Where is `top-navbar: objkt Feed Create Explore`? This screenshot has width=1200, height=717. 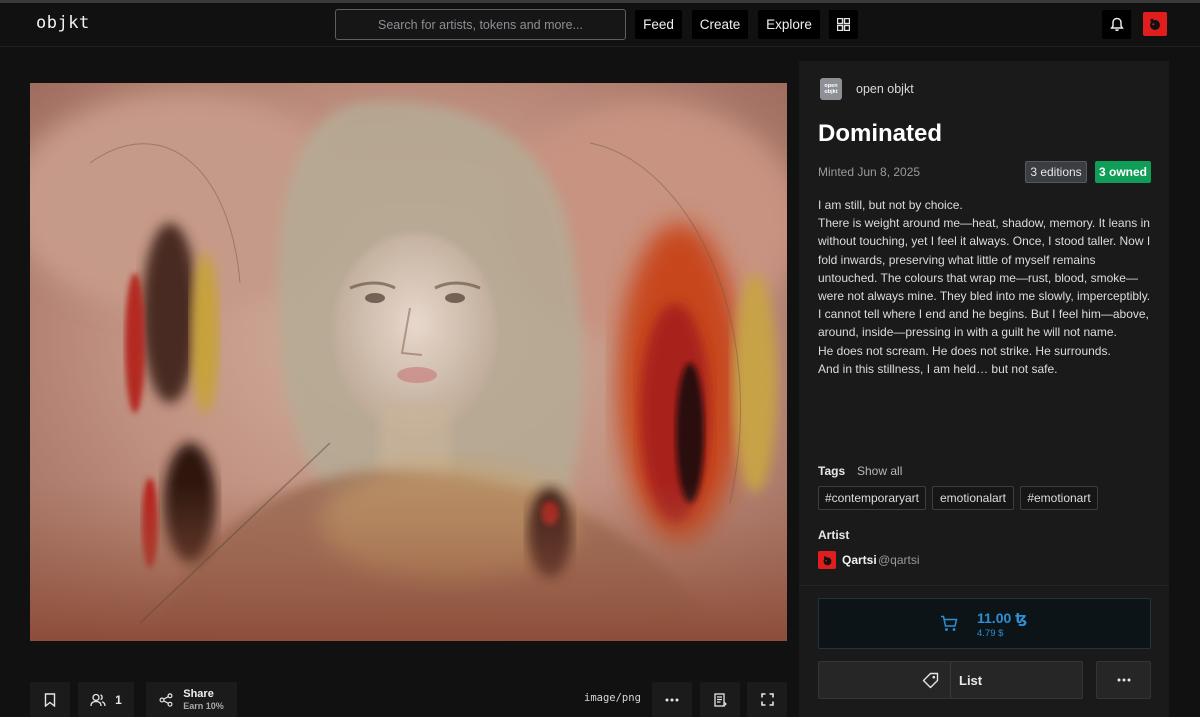
top-navbar: objkt Feed Create Explore is located at coordinates (600, 25).